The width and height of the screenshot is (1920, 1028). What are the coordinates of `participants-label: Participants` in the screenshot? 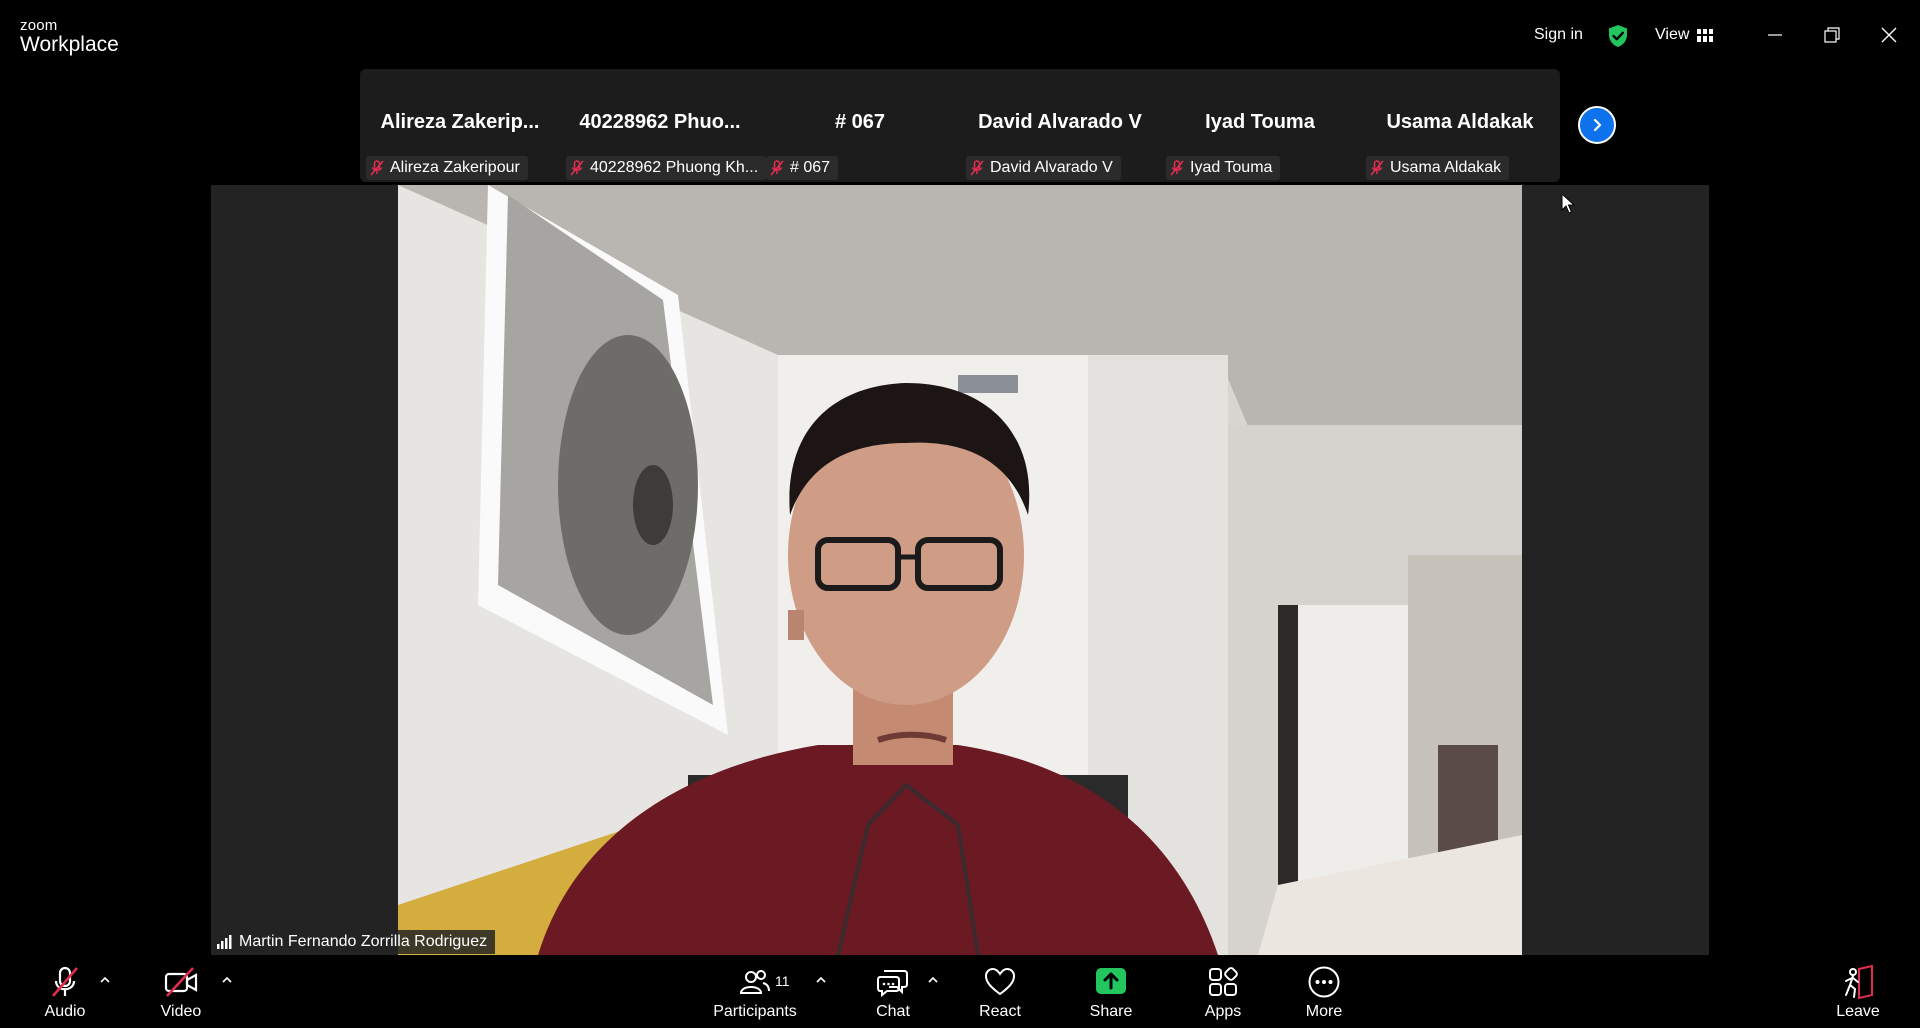 It's located at (755, 1011).